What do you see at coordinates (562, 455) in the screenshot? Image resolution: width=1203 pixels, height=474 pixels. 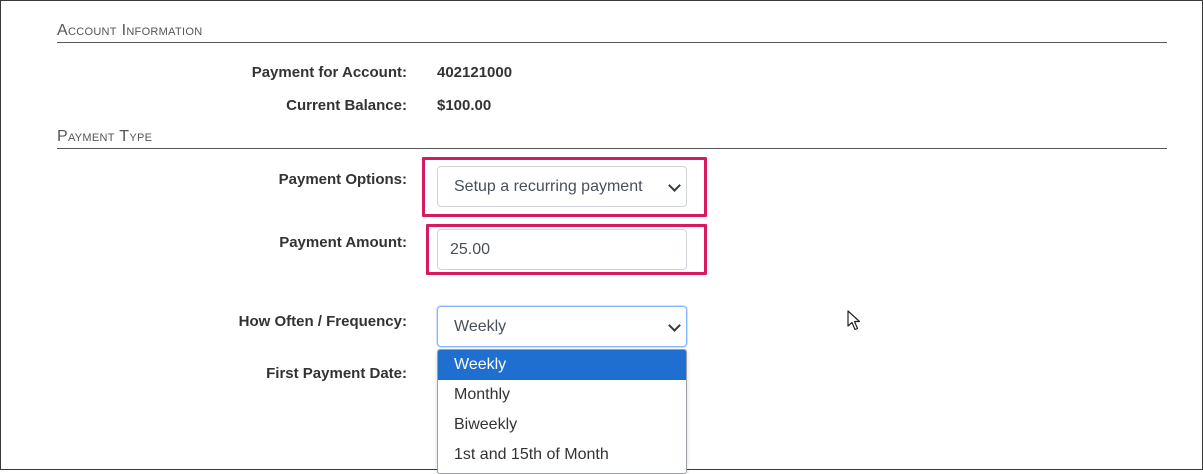 I see `frequency-option-1st-15th: 1st and 15th of Month` at bounding box center [562, 455].